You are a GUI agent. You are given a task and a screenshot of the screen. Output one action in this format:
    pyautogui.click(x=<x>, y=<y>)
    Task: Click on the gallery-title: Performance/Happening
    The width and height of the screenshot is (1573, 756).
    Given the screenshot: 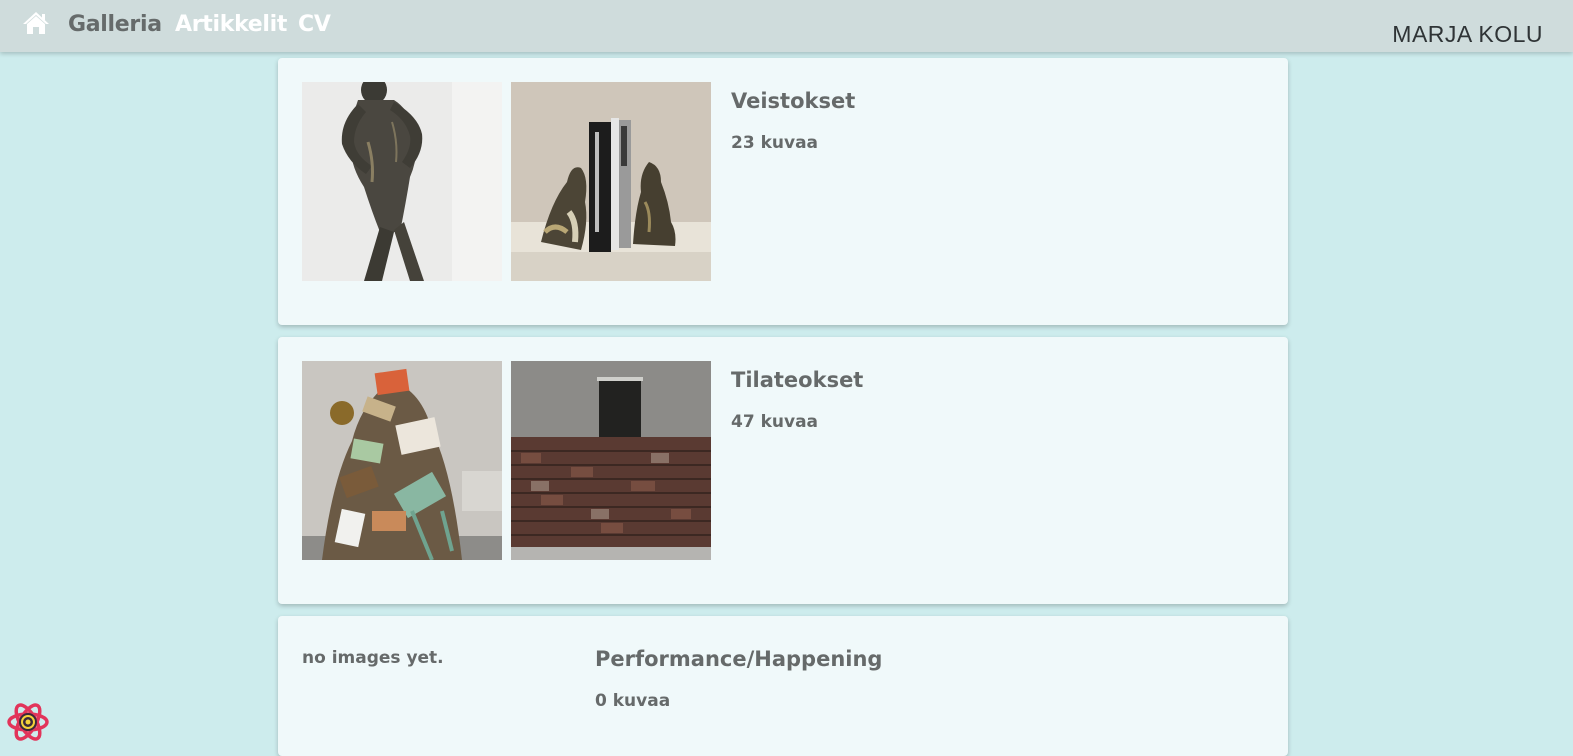 What is the action you would take?
    pyautogui.click(x=739, y=659)
    